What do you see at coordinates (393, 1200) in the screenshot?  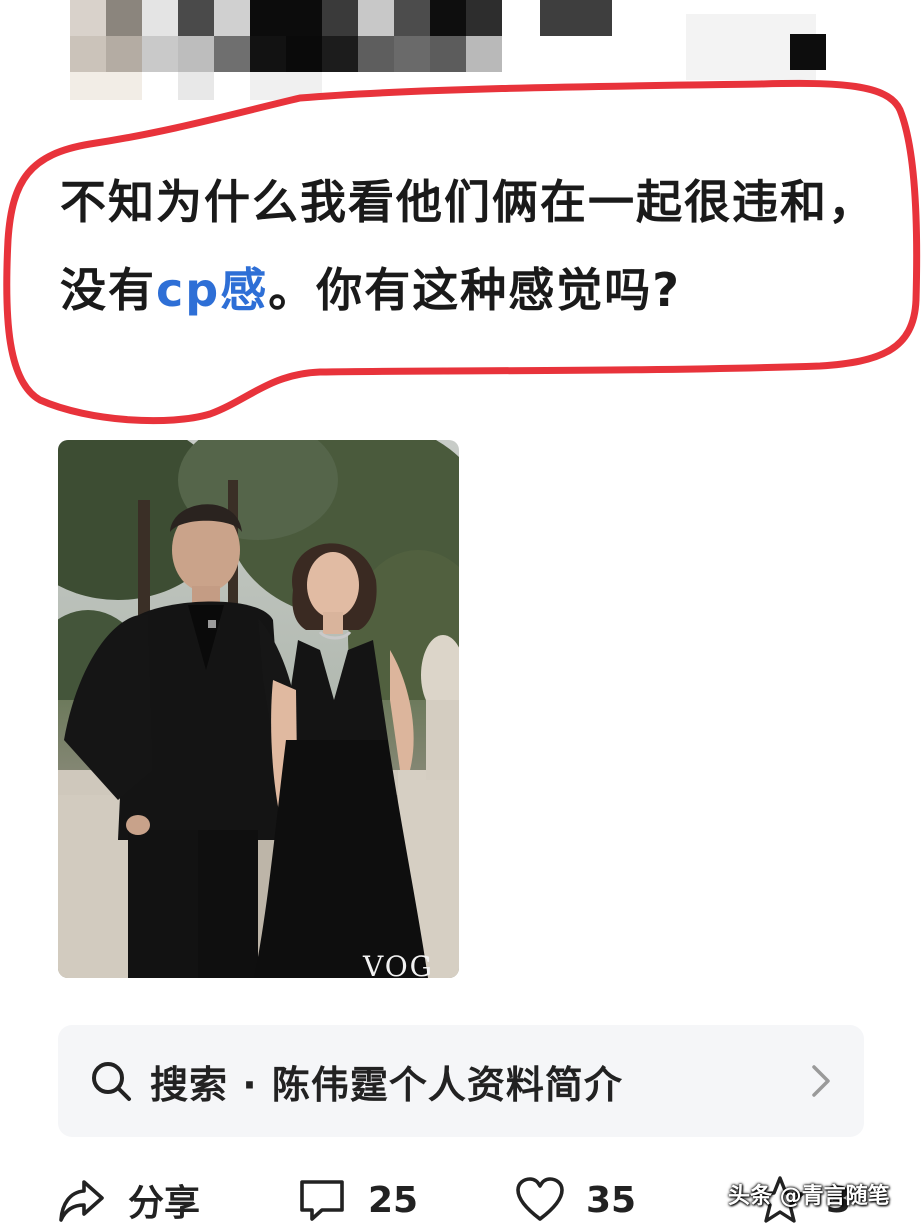 I see `comment-count: 25` at bounding box center [393, 1200].